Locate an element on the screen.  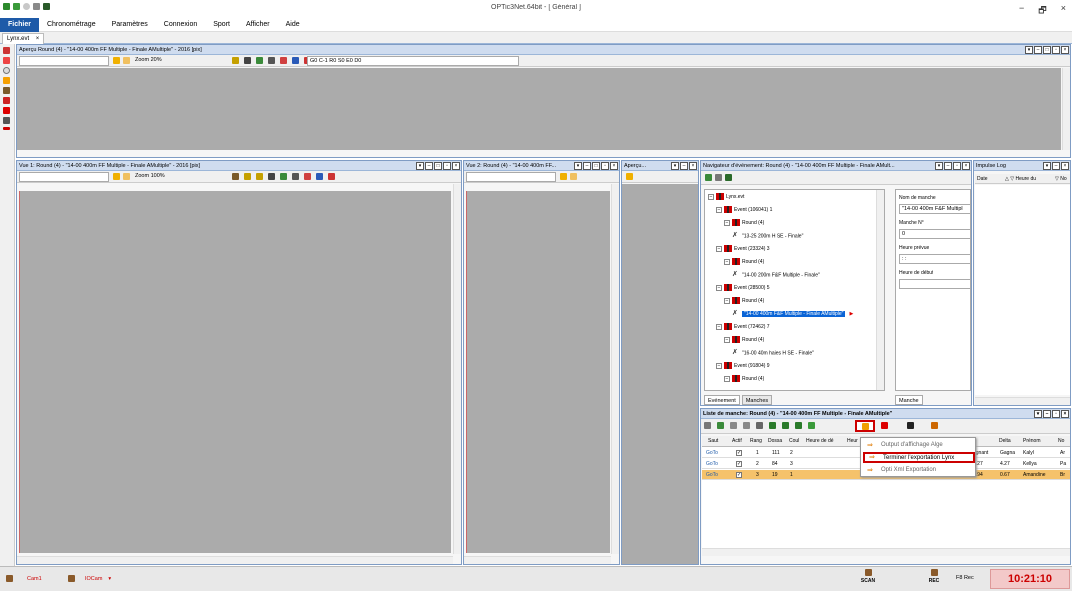
gear-icon is located at coordinates (235, 60).